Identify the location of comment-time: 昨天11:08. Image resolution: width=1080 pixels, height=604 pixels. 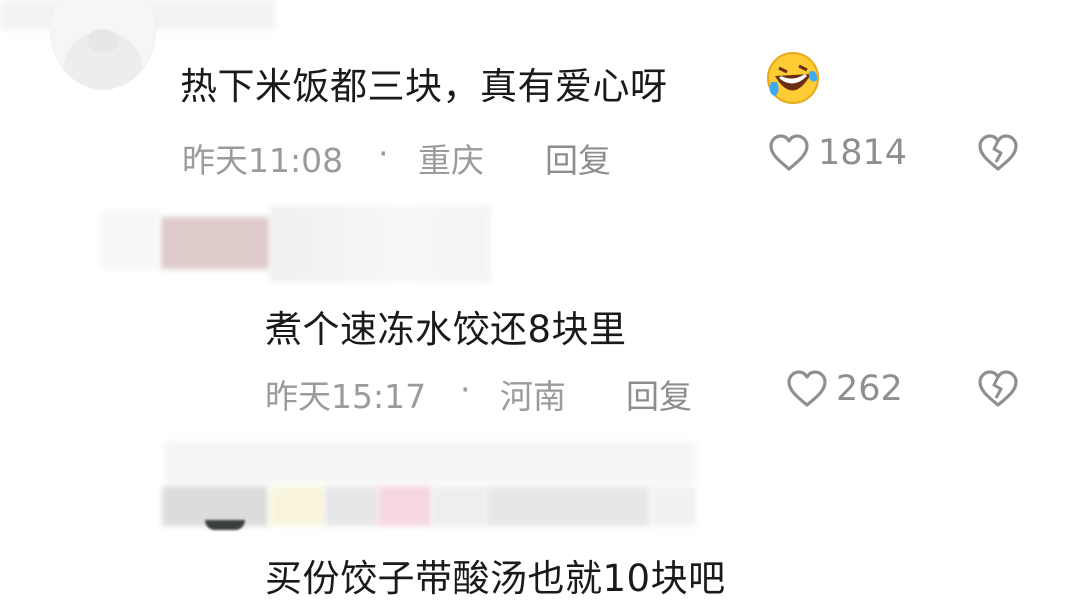
(263, 160).